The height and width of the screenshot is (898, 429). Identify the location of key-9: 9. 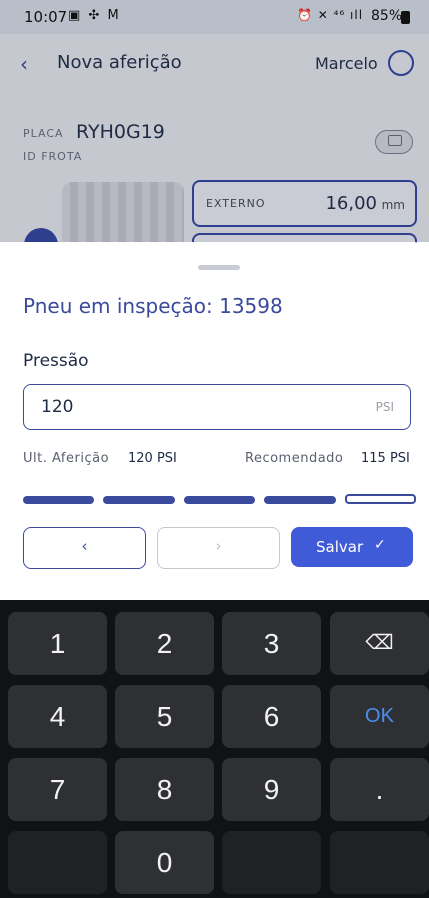
(271, 789).